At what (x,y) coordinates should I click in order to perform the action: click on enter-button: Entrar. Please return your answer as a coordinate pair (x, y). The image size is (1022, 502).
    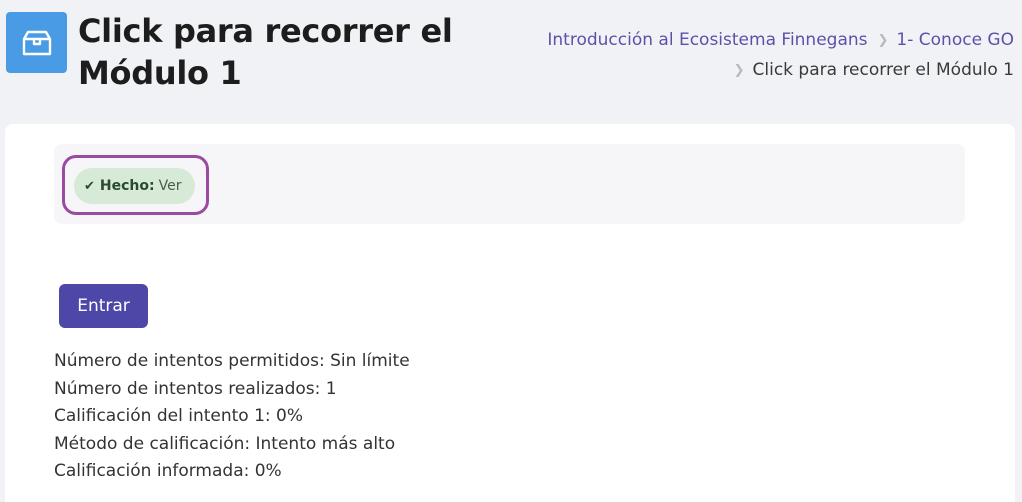
    Looking at the image, I should click on (103, 306).